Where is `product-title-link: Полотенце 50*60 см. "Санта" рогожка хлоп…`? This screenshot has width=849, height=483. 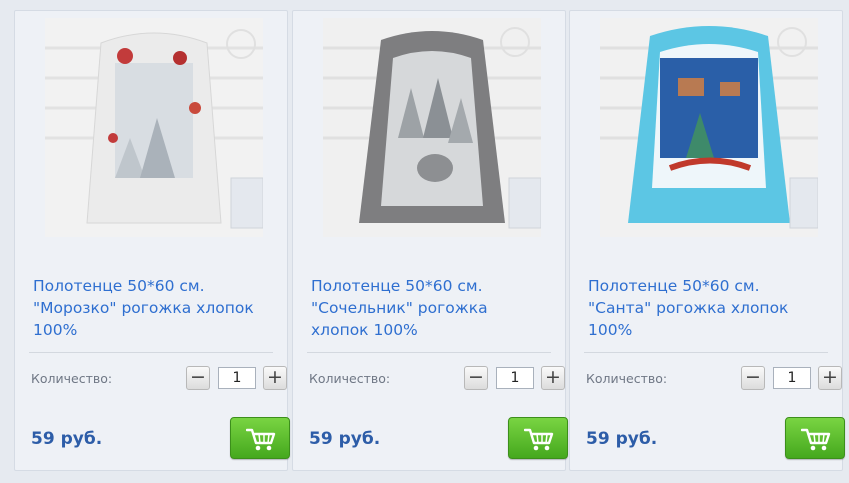
product-title-link: Полотенце 50*60 см. "Санта" рогожка хлоп… is located at coordinates (713, 308).